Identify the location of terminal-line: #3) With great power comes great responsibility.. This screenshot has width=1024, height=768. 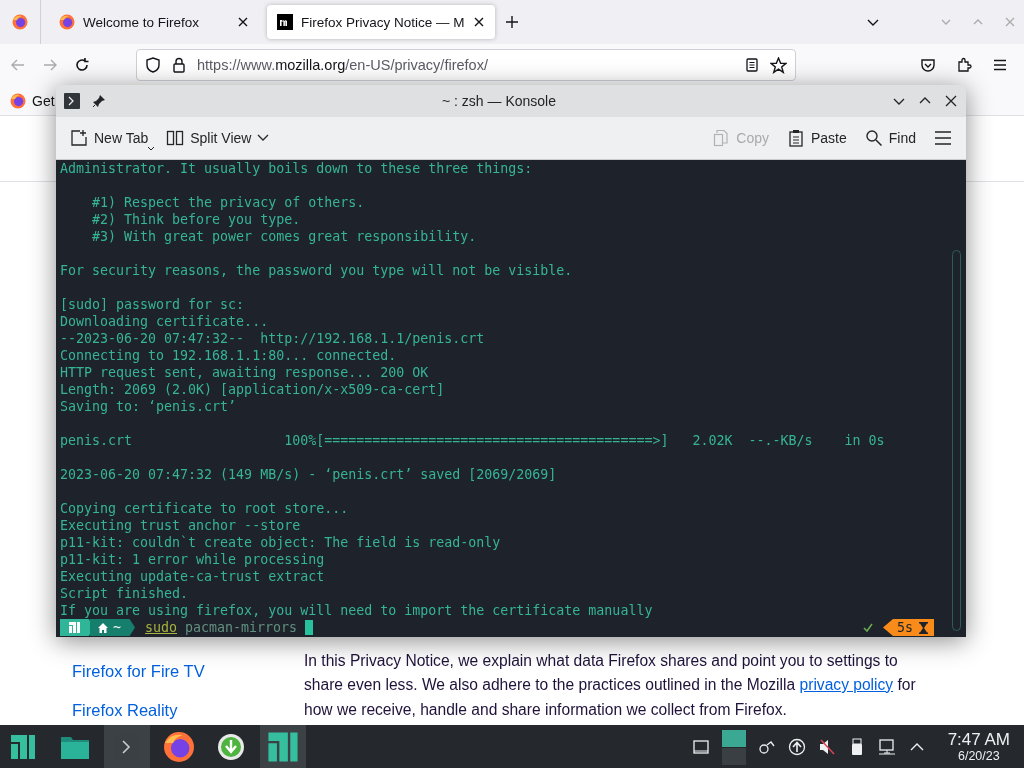
(284, 236).